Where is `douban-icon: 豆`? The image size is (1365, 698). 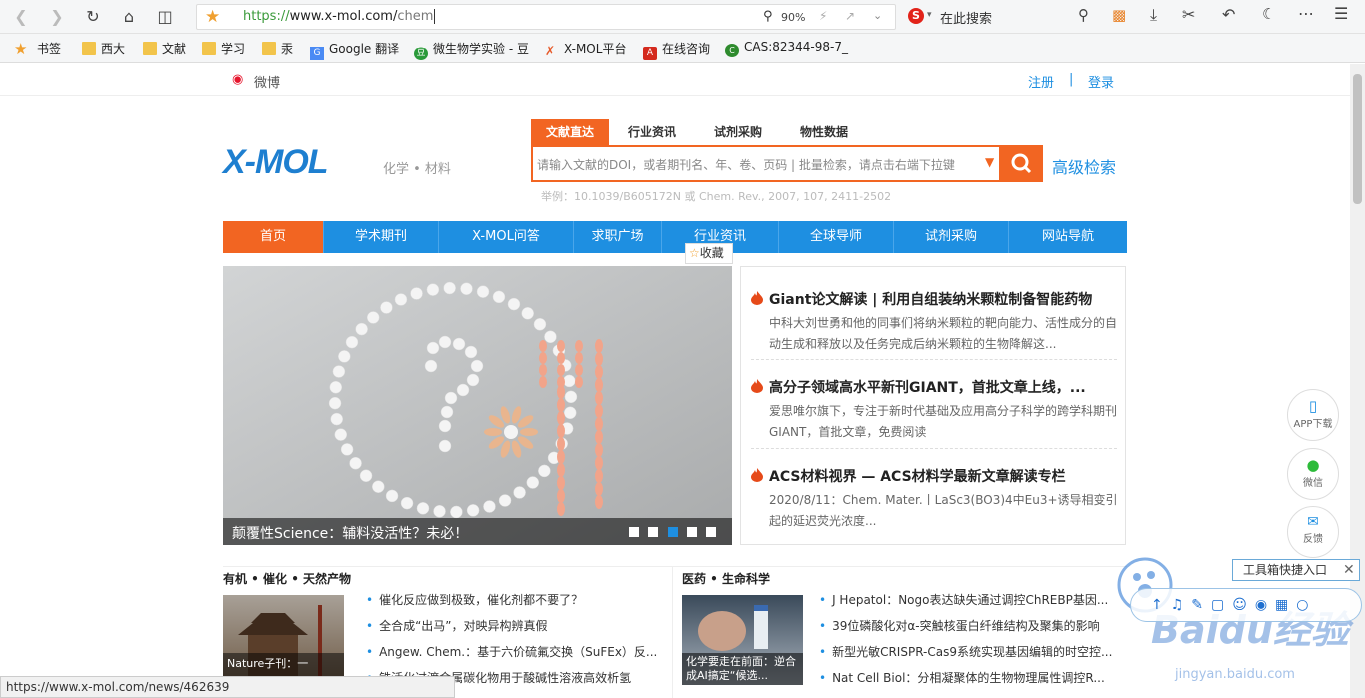
douban-icon: 豆 is located at coordinates (421, 53).